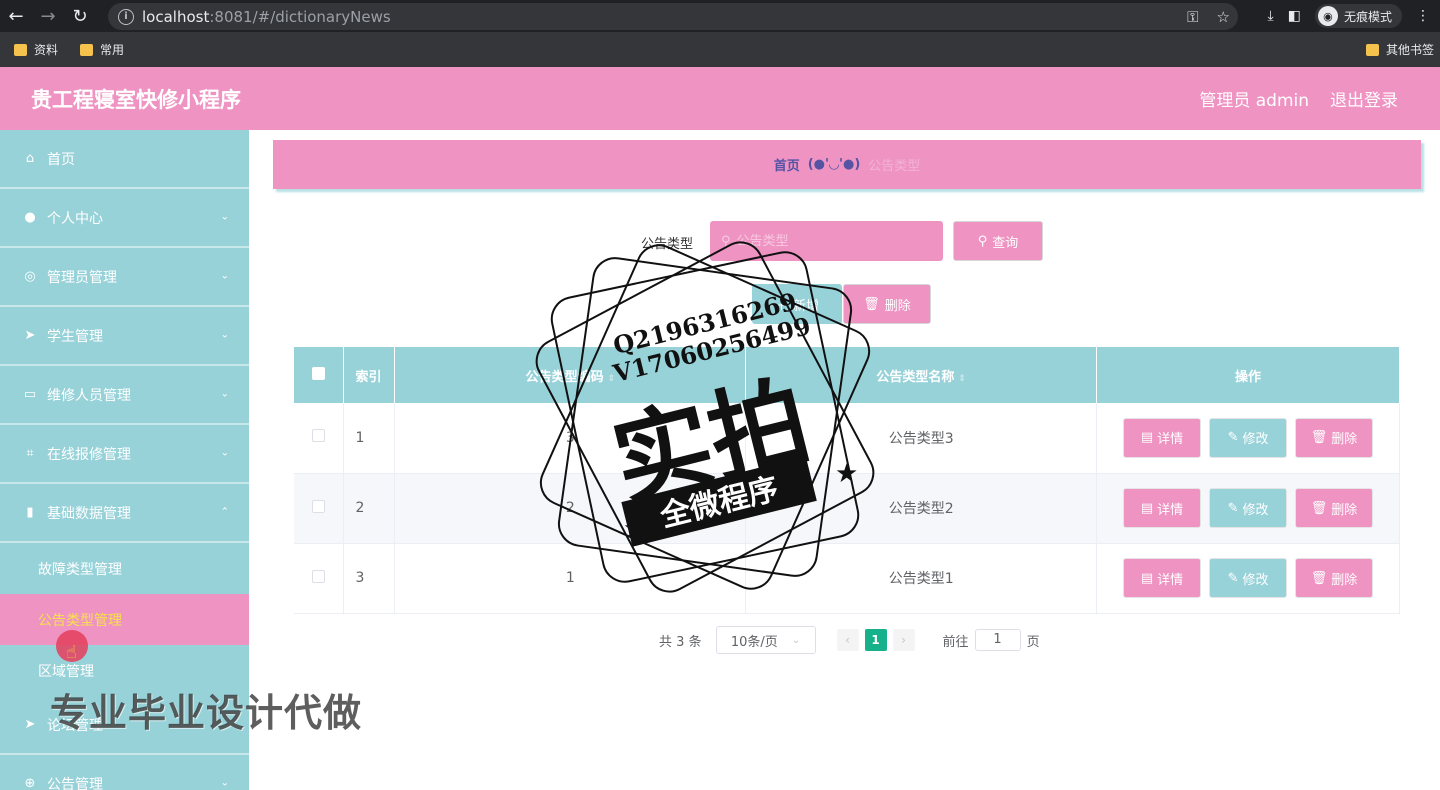 This screenshot has width=1440, height=790. Describe the element at coordinates (570, 375) in the screenshot. I see `header-code: 公告类型编码 ⇕` at that location.